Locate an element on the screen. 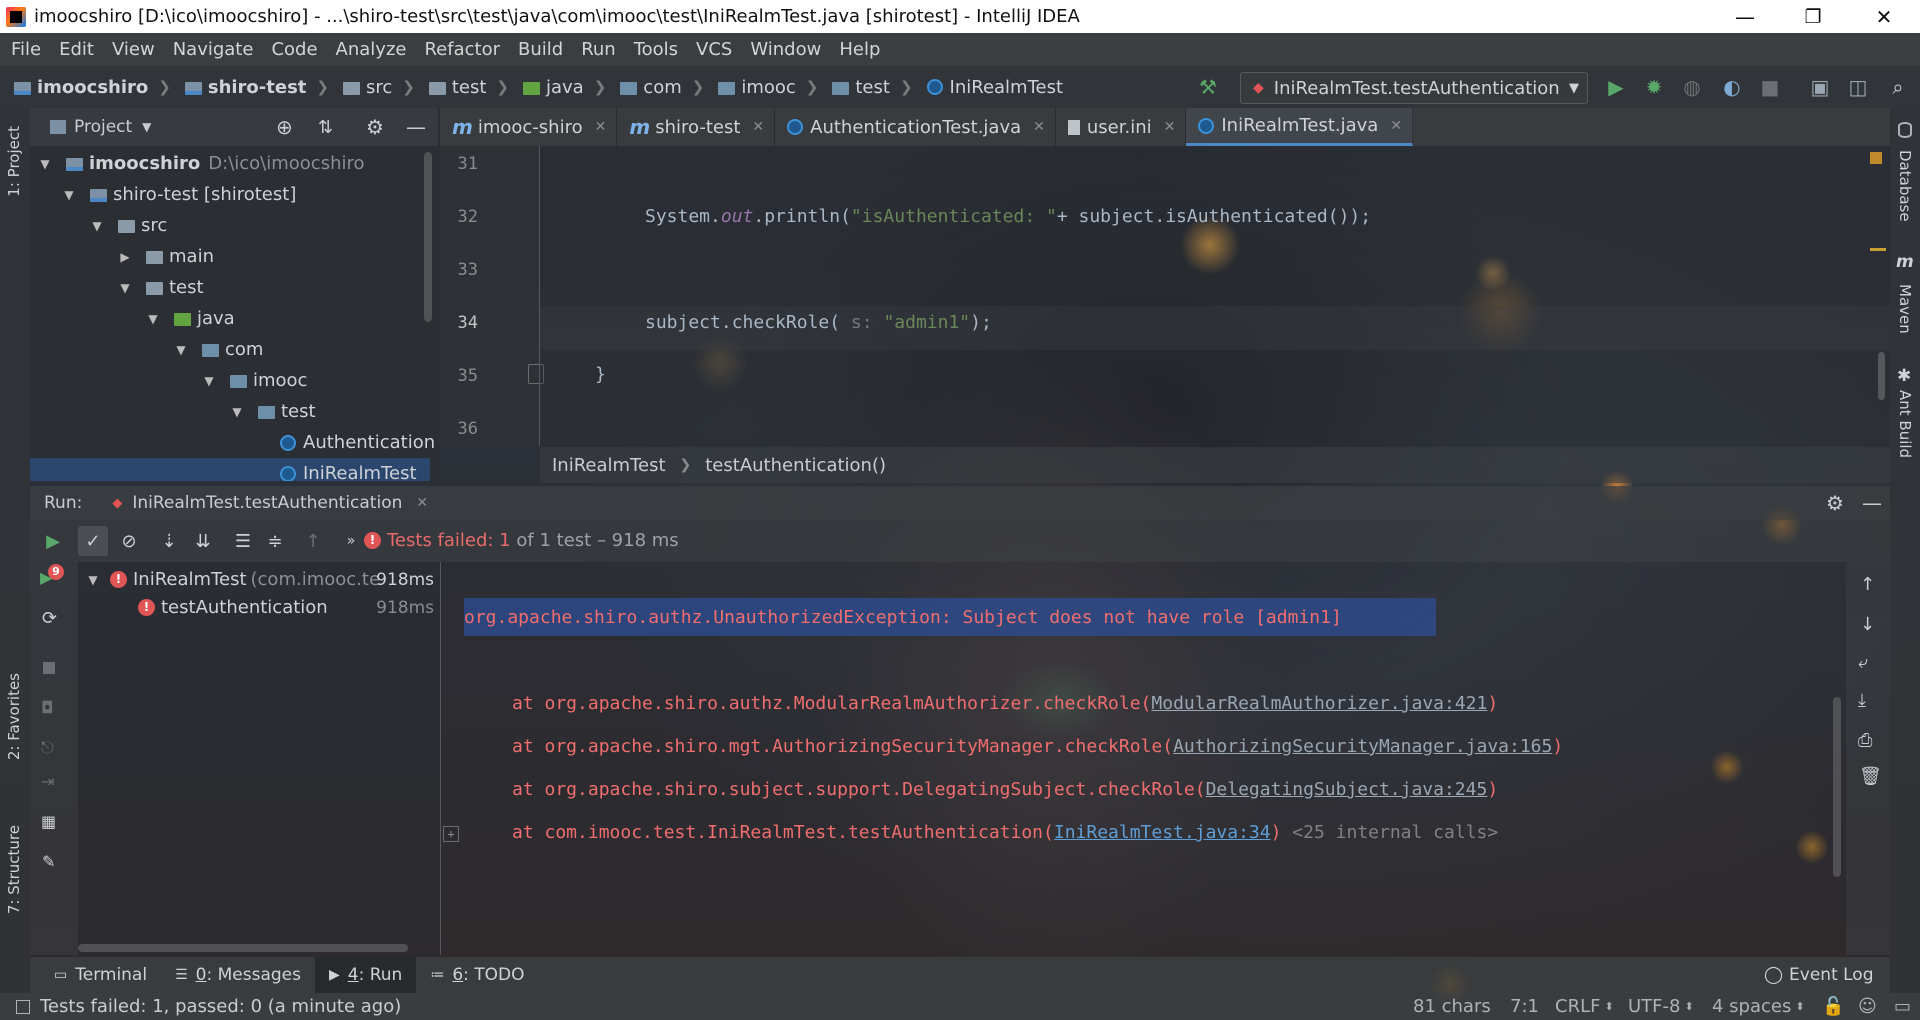  camera-icon: ◘ is located at coordinates (47, 707).